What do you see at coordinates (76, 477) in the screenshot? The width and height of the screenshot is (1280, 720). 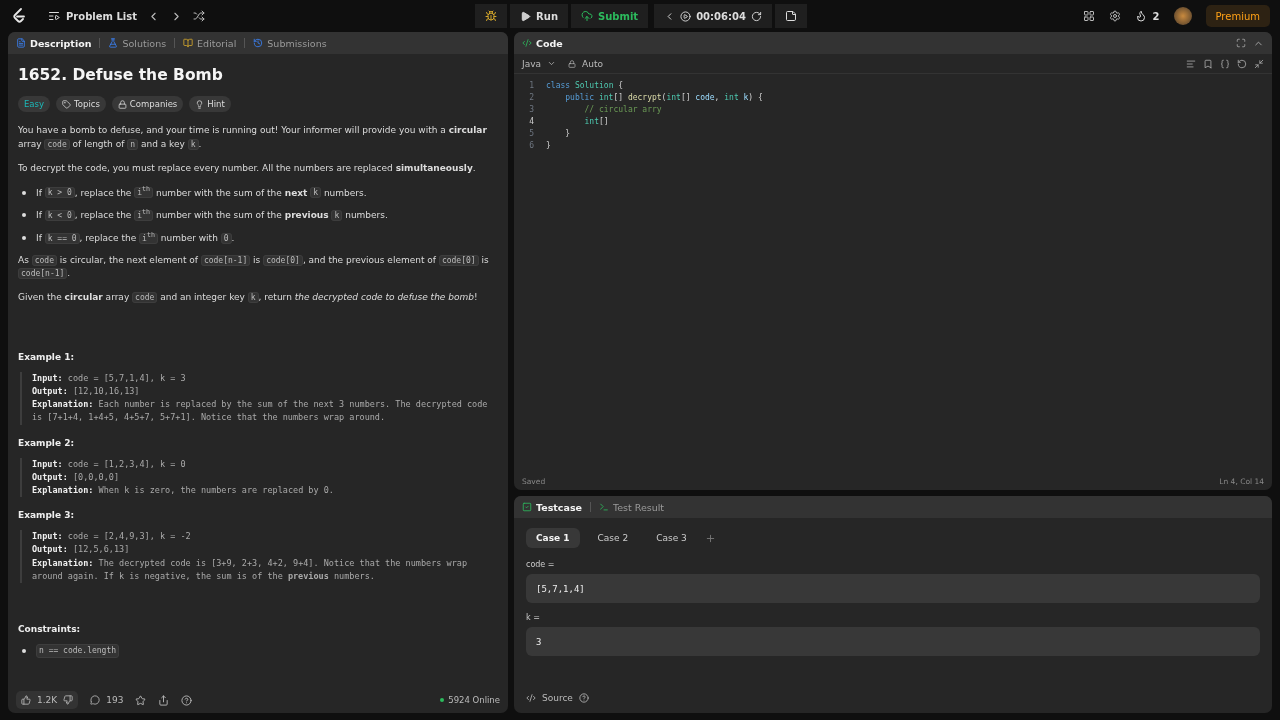 I see `example-line: Output: [0,0,0,0]` at bounding box center [76, 477].